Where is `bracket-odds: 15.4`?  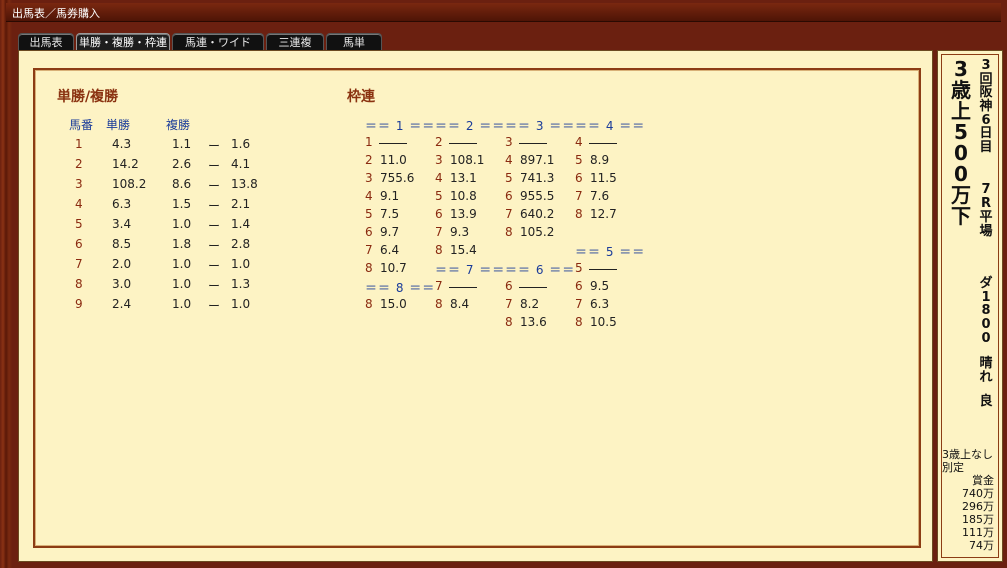 bracket-odds: 15.4 is located at coordinates (463, 250).